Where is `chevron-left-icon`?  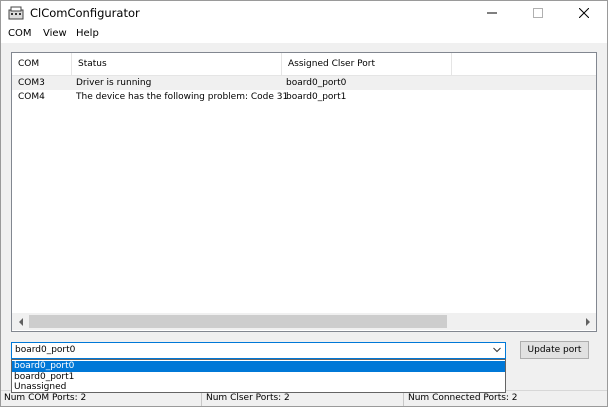 chevron-left-icon is located at coordinates (20, 321).